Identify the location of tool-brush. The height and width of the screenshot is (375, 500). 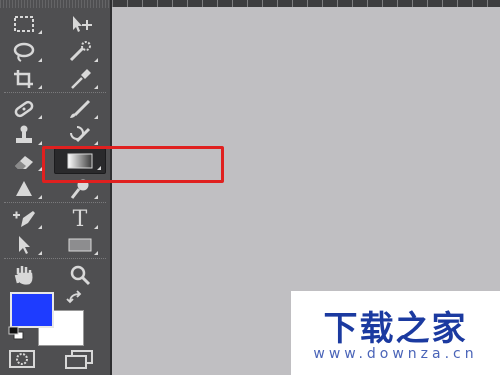
(80, 109).